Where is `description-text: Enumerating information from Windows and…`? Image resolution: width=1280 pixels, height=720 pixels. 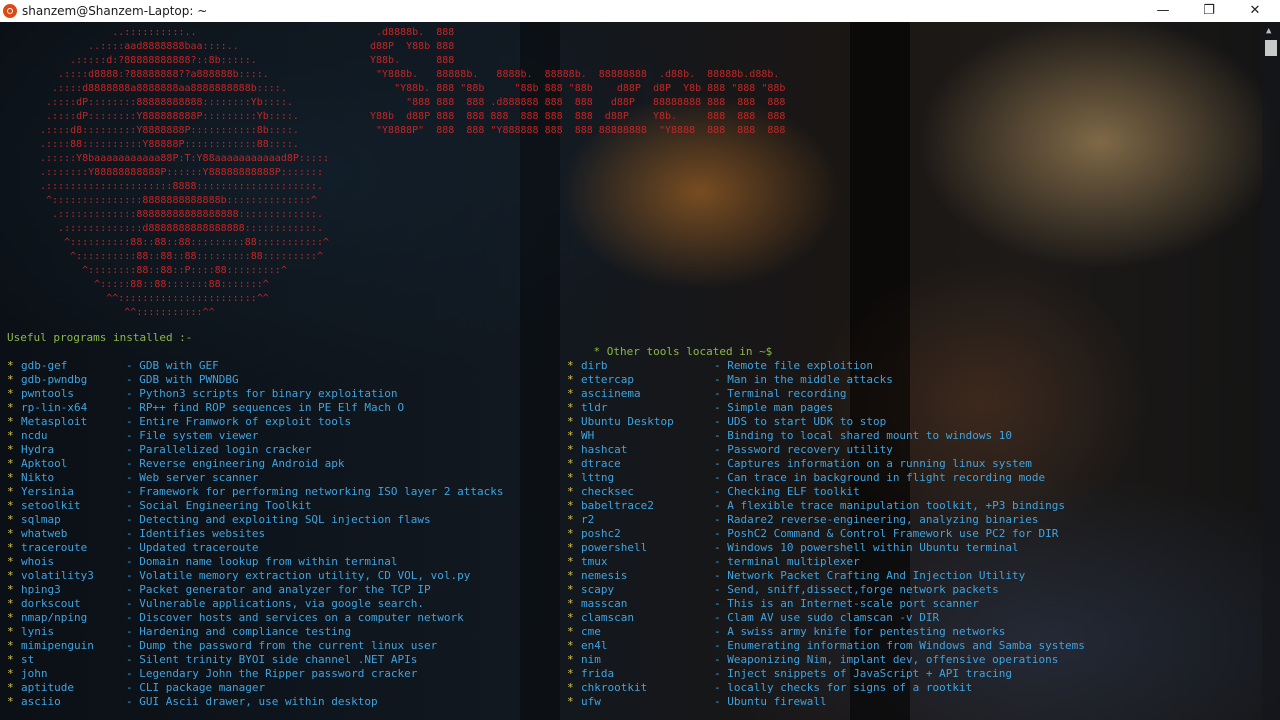 description-text: Enumerating information from Windows and… is located at coordinates (906, 645).